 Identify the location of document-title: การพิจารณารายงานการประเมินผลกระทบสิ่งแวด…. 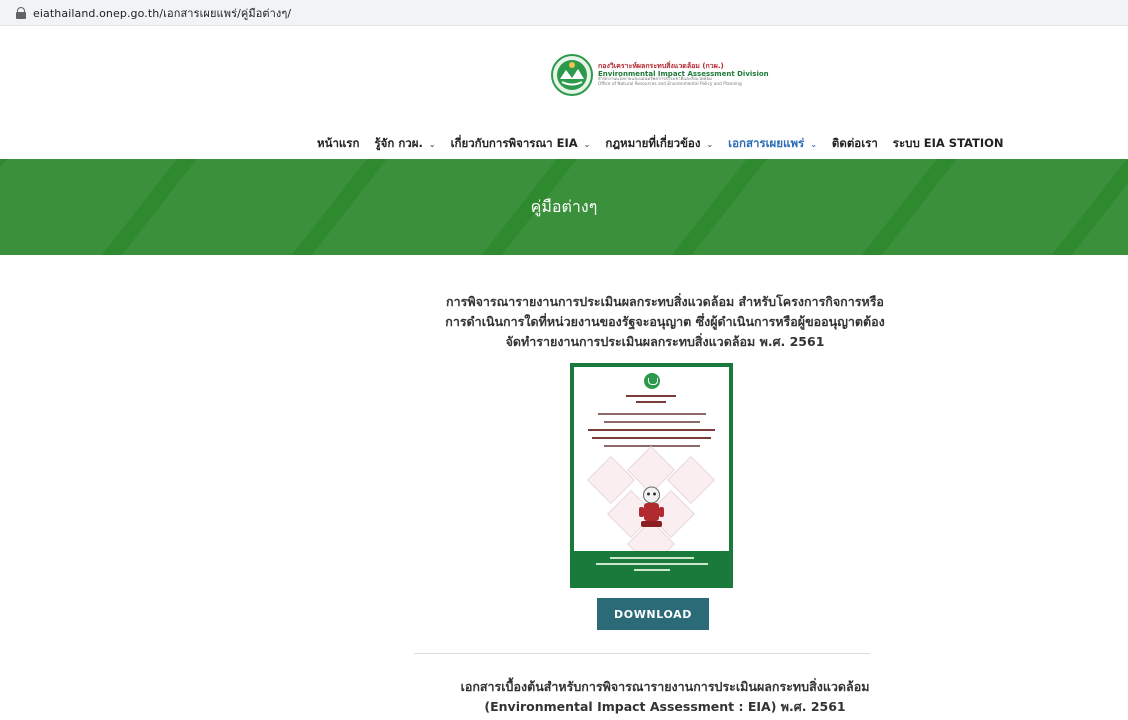
(665, 322).